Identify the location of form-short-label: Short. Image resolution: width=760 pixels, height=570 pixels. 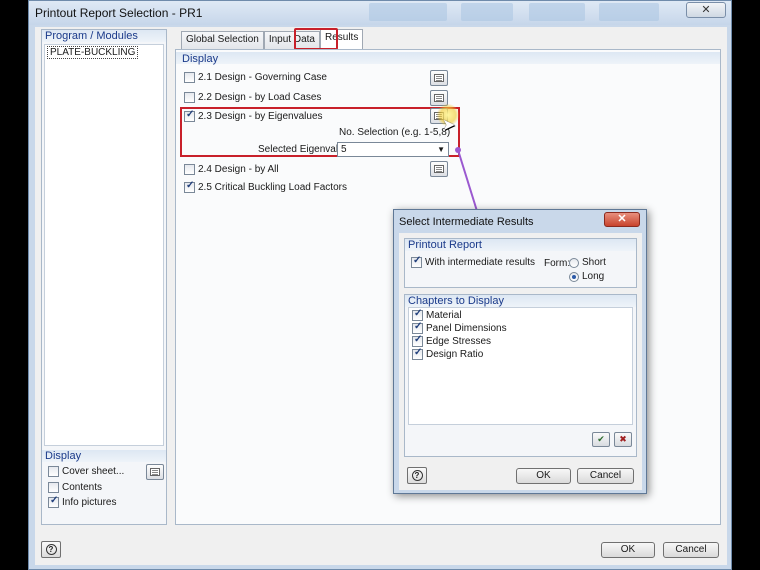
(594, 262).